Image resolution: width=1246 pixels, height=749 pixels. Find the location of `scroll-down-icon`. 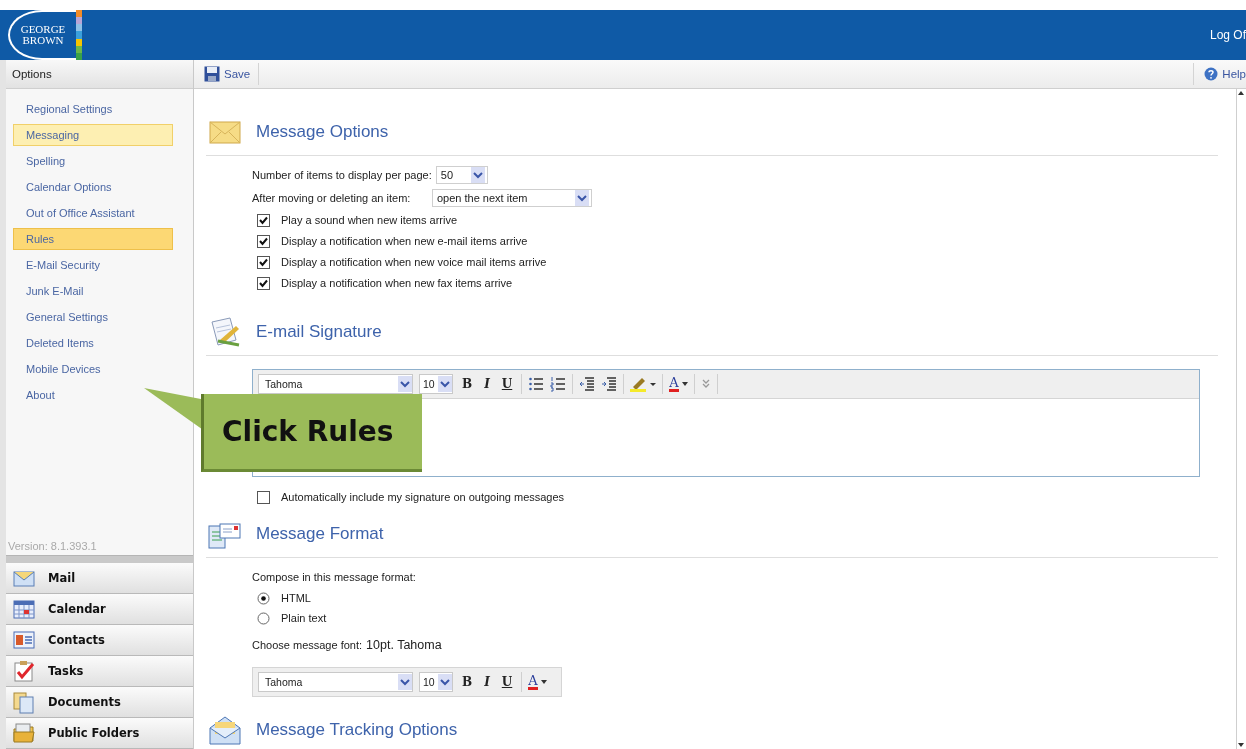

scroll-down-icon is located at coordinates (1241, 745).